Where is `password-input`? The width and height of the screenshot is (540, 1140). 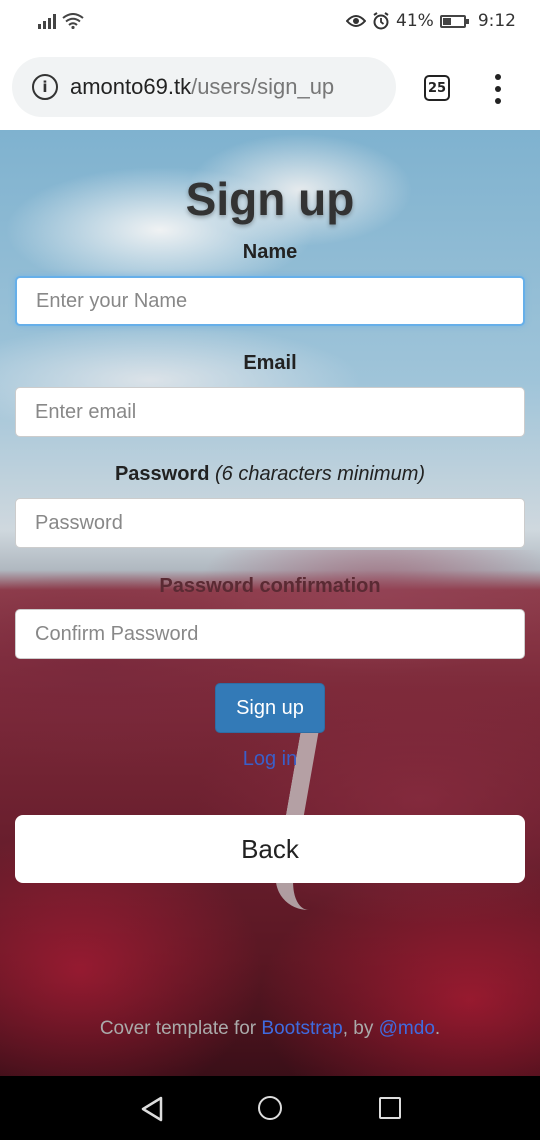 password-input is located at coordinates (270, 523).